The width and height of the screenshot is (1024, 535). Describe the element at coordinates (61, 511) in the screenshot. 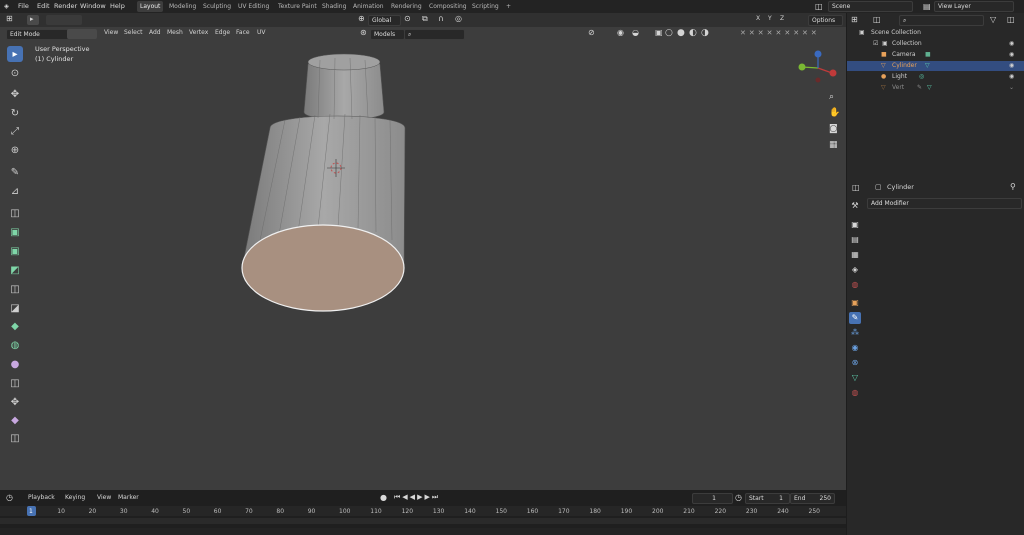

I see `timeline-tick-label: 10` at that location.